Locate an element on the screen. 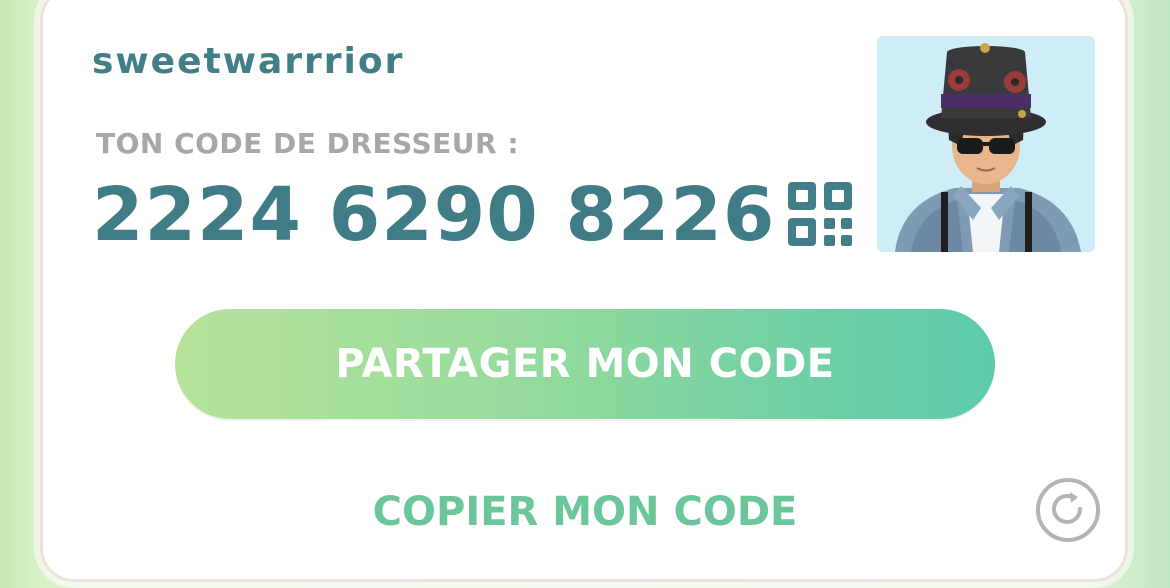  trainer-code: 2224 6290 8226 is located at coordinates (434, 215).